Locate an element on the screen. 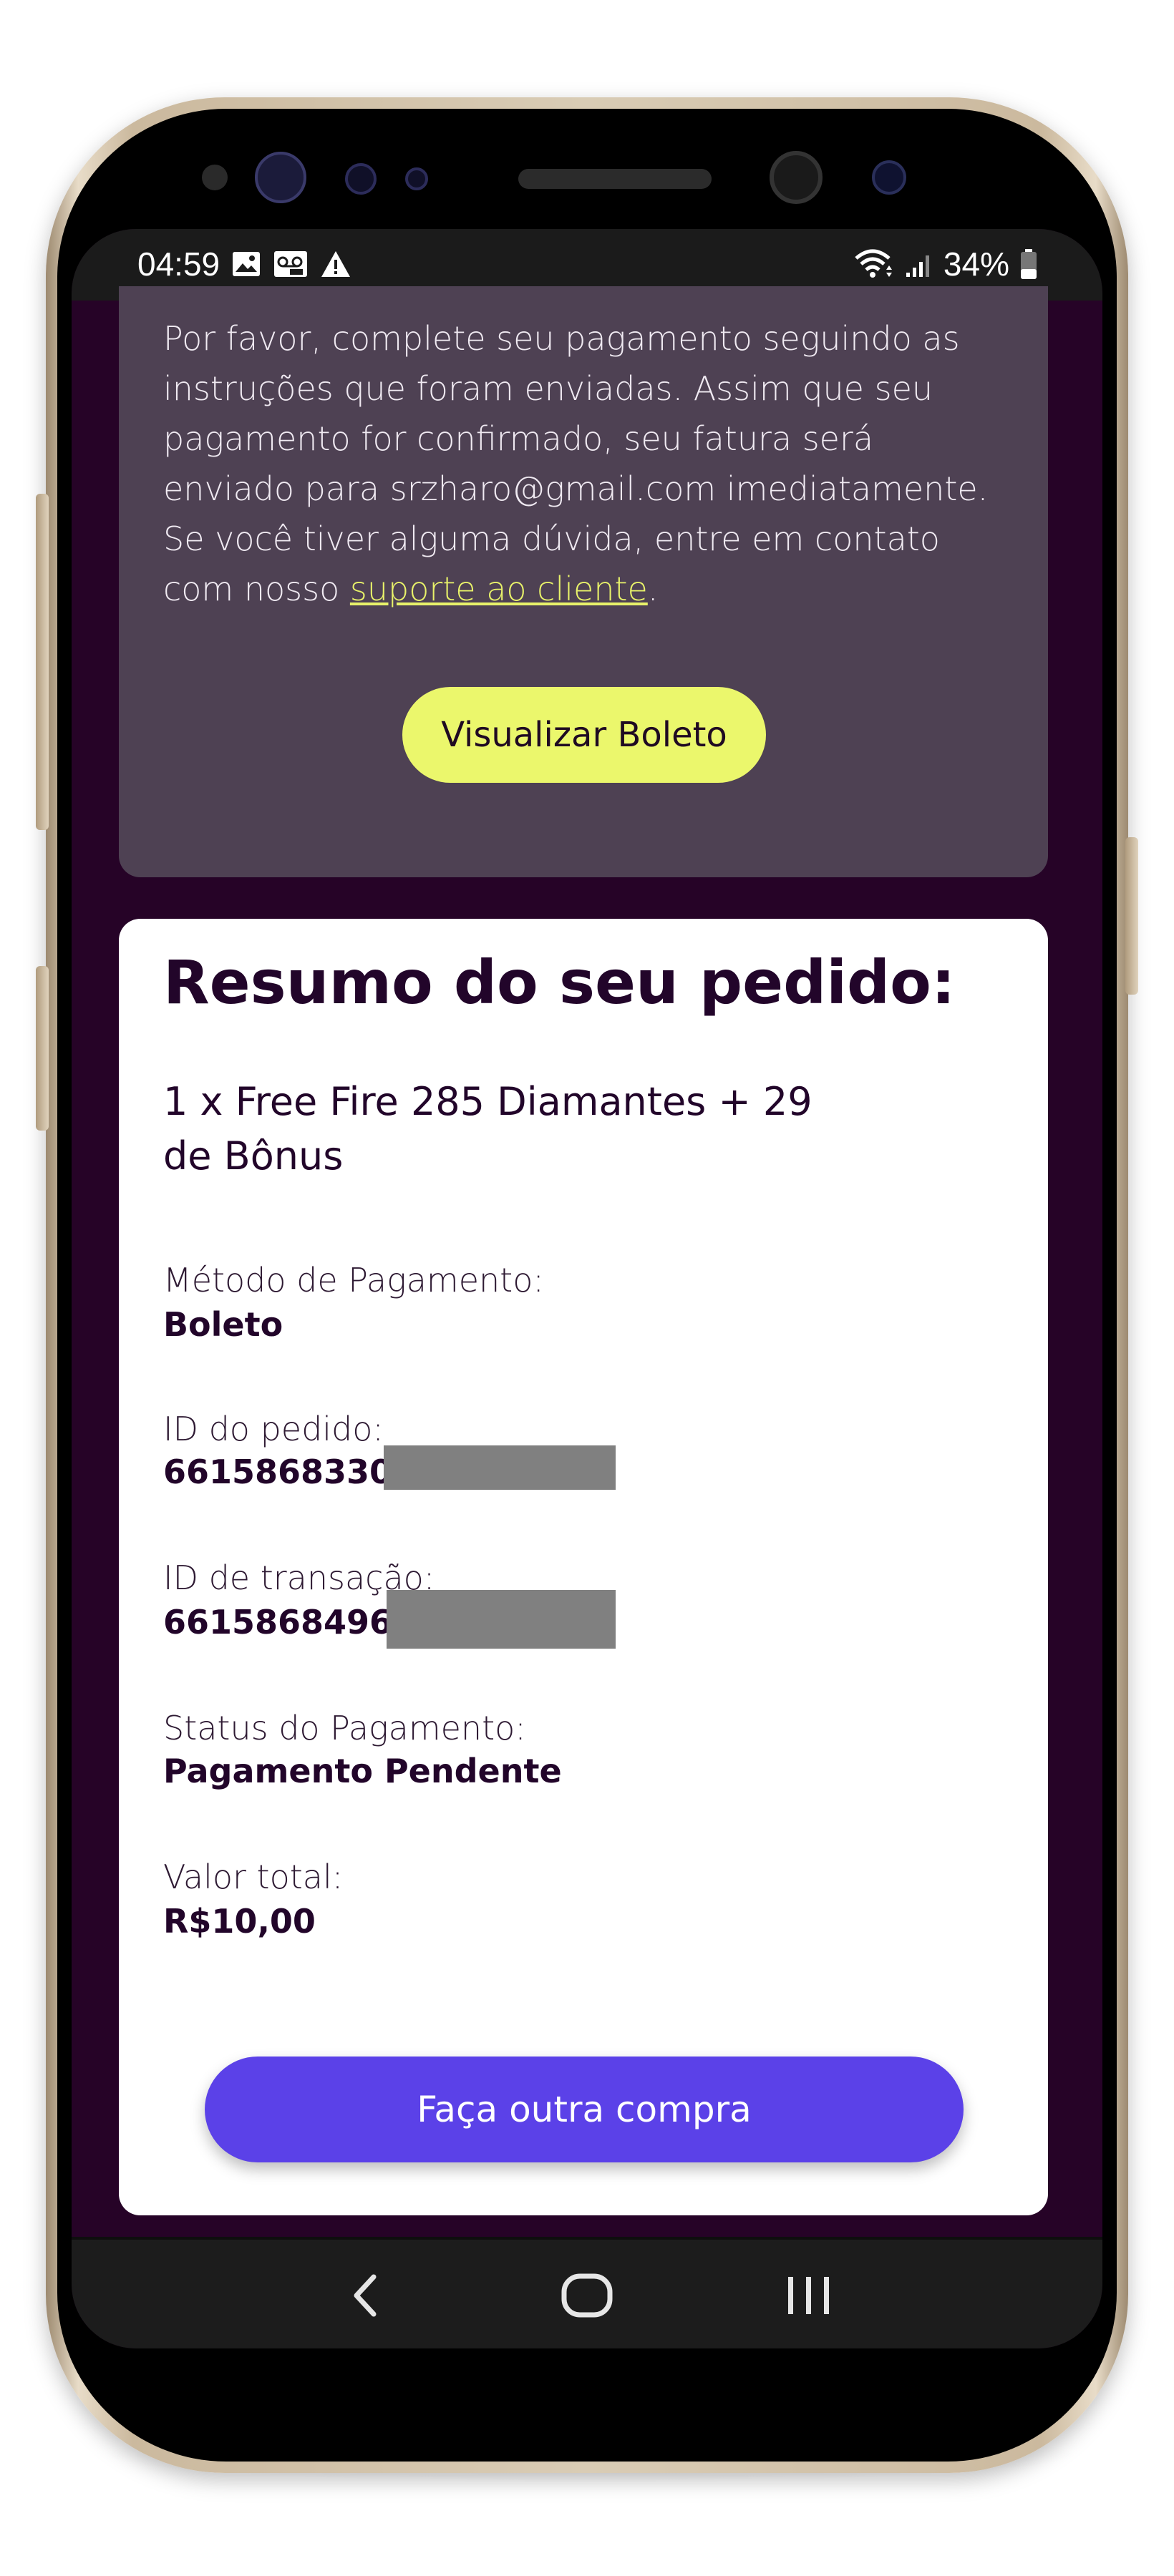 The width and height of the screenshot is (1174, 2576). navigation-bar is located at coordinates (587, 2292).